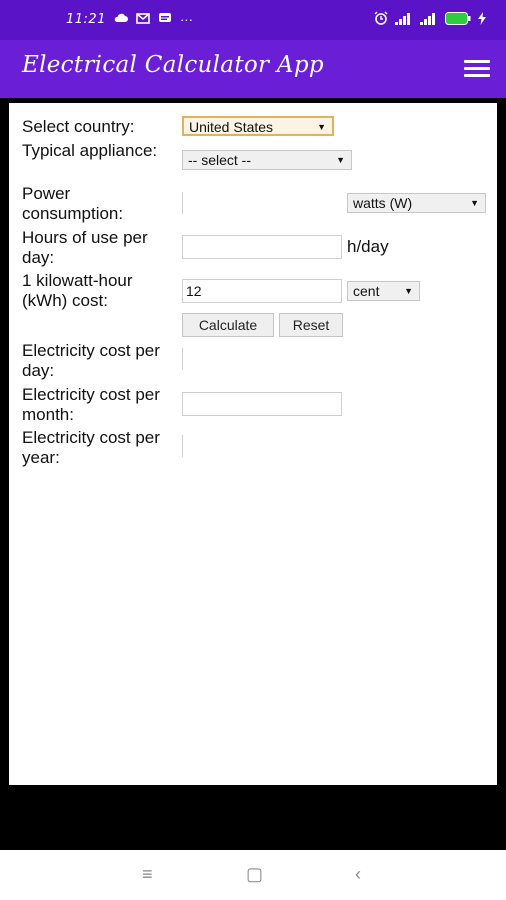  What do you see at coordinates (381, 20) in the screenshot?
I see `alarm-icon` at bounding box center [381, 20].